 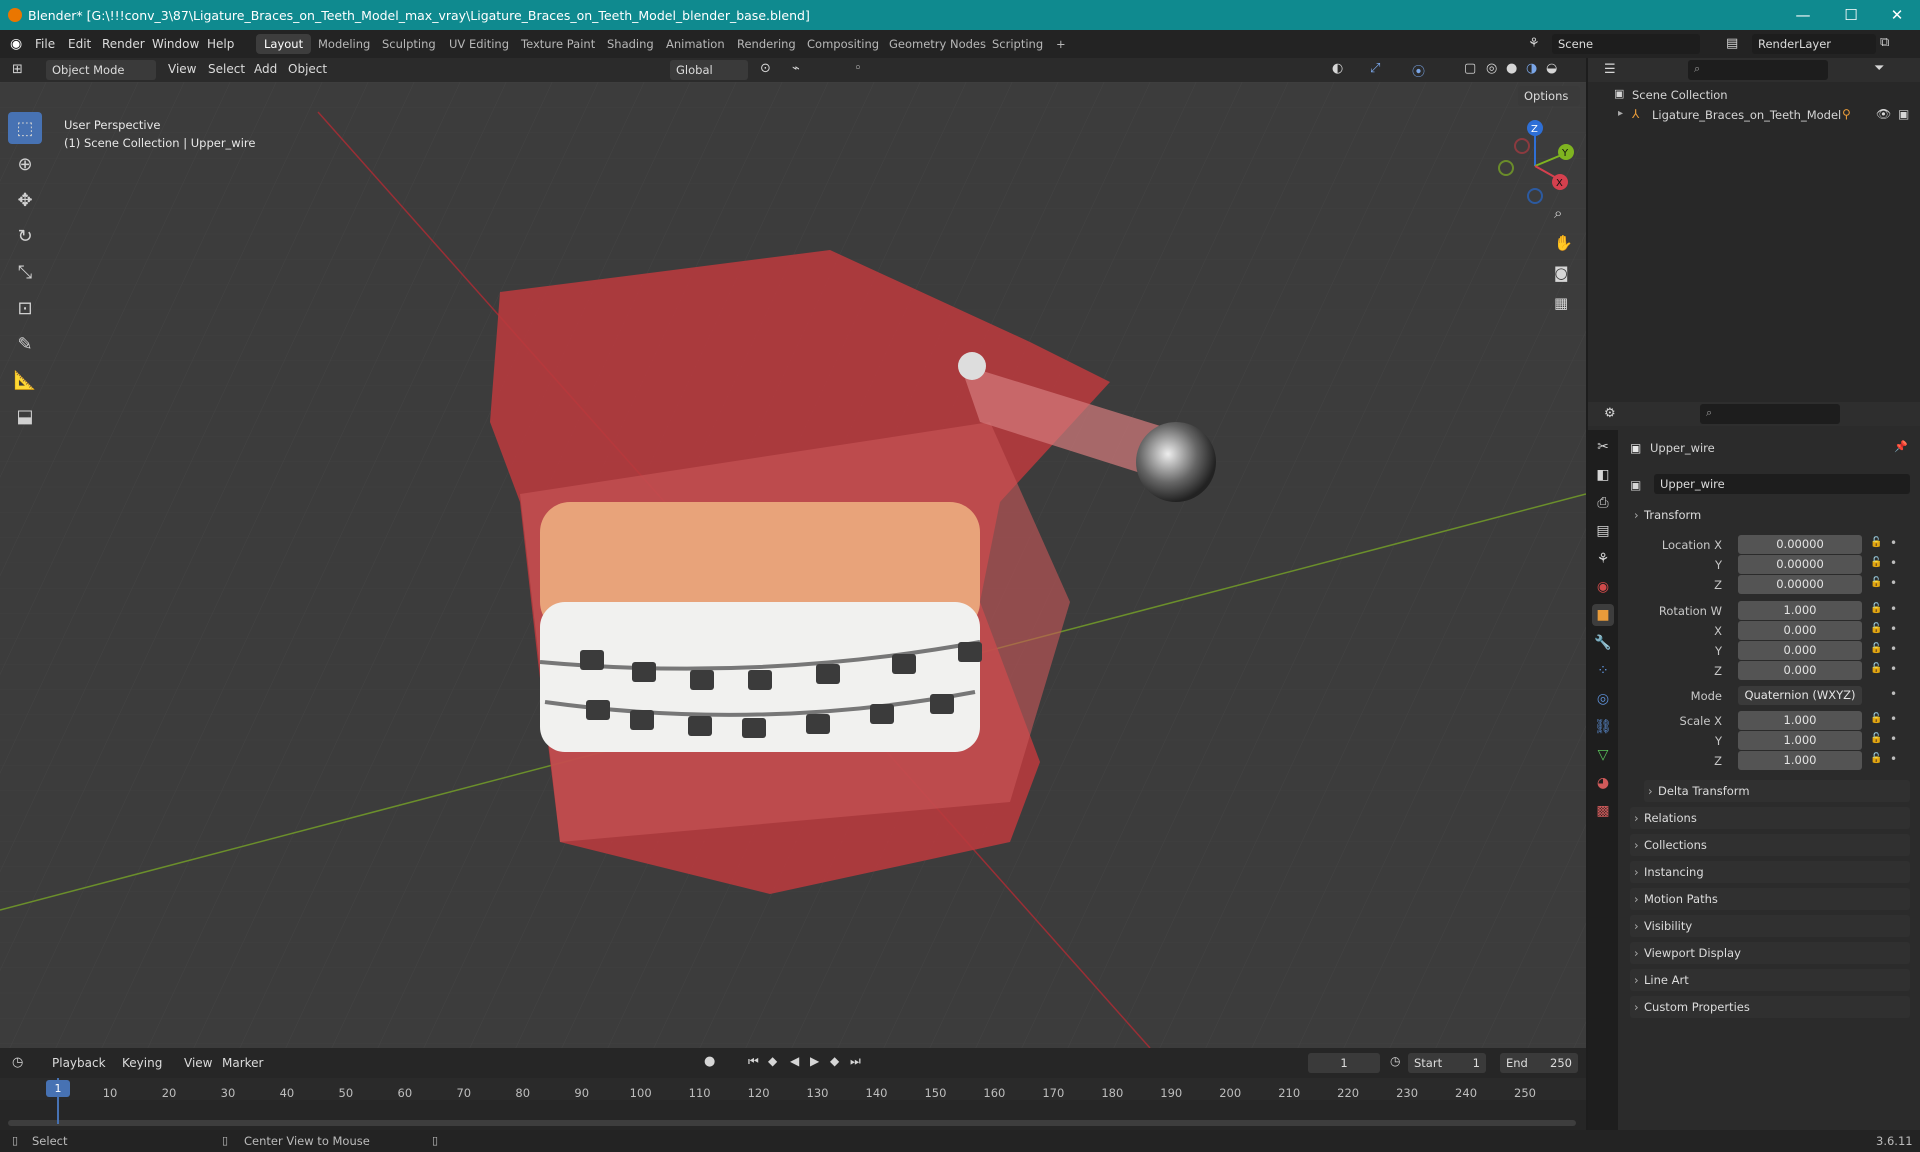 What do you see at coordinates (1620, 113) in the screenshot?
I see `expand-arrow-icon: ▸` at bounding box center [1620, 113].